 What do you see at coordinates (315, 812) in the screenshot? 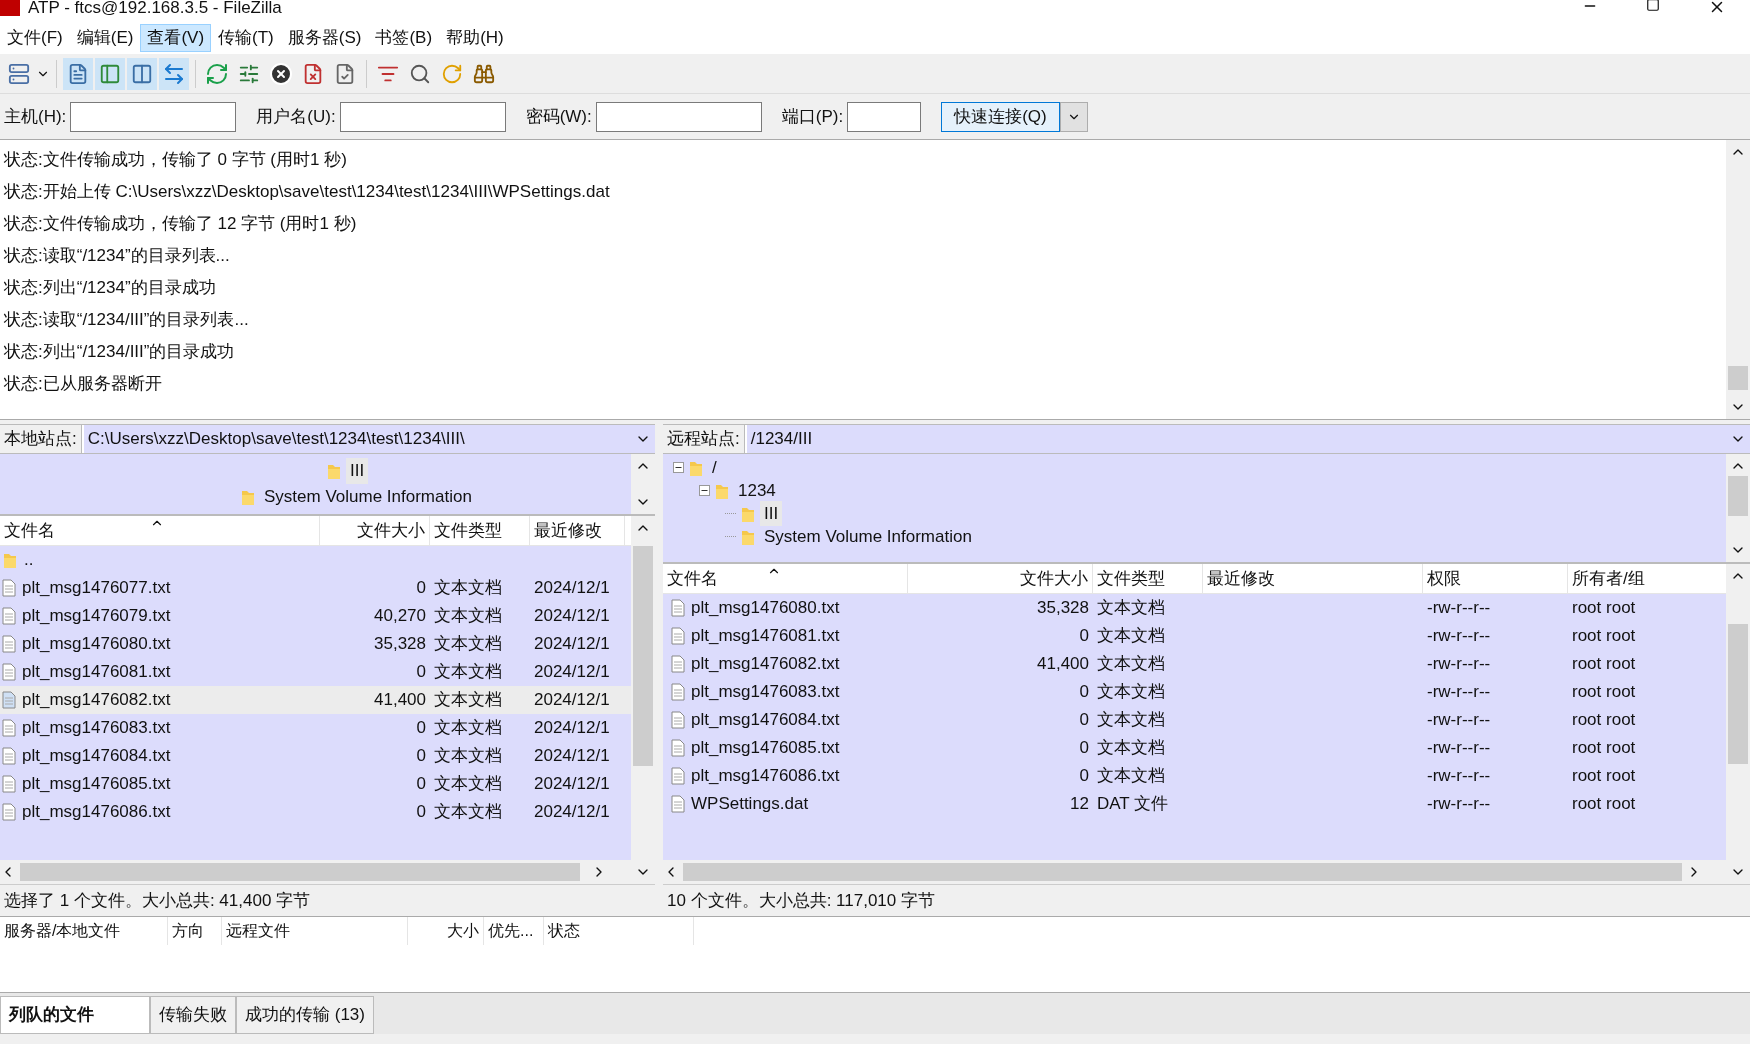
I see `file-row: plt_msg1476086.txt 0 文本文档 2024/12/1` at bounding box center [315, 812].